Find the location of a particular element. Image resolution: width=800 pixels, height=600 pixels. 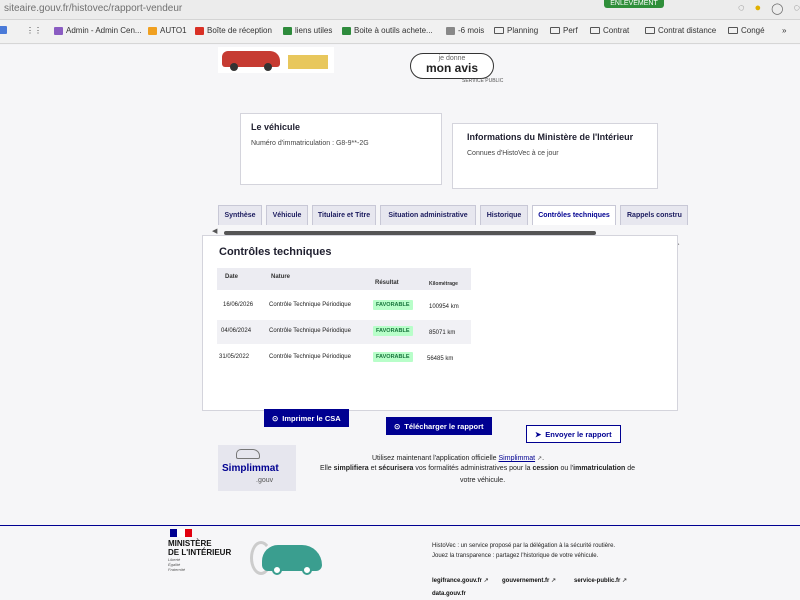

tab-controles-techniques: Contrôles techniques is located at coordinates (574, 215).